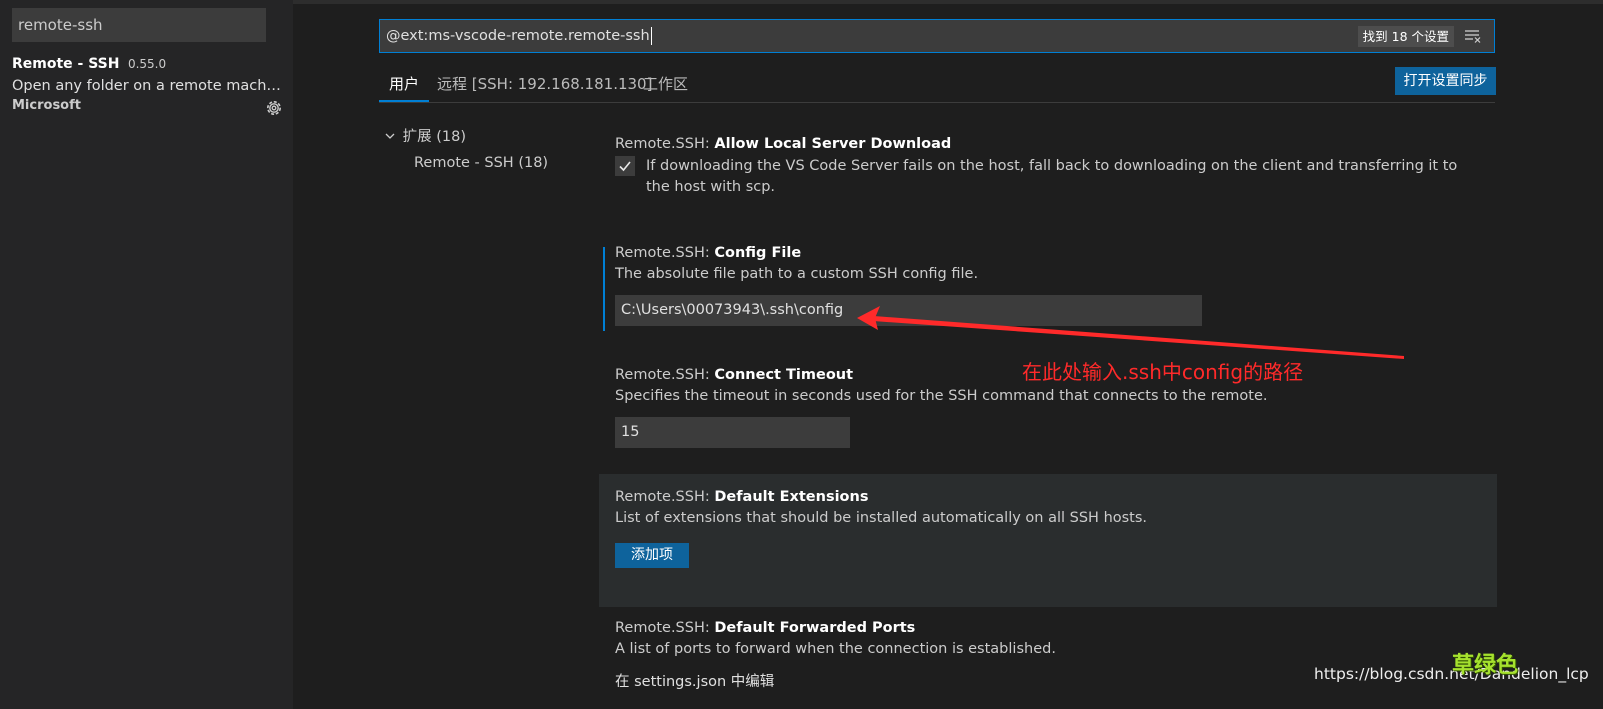  I want to click on annotation-text: 在此处输入.ssh中config的路径, so click(1163, 372).